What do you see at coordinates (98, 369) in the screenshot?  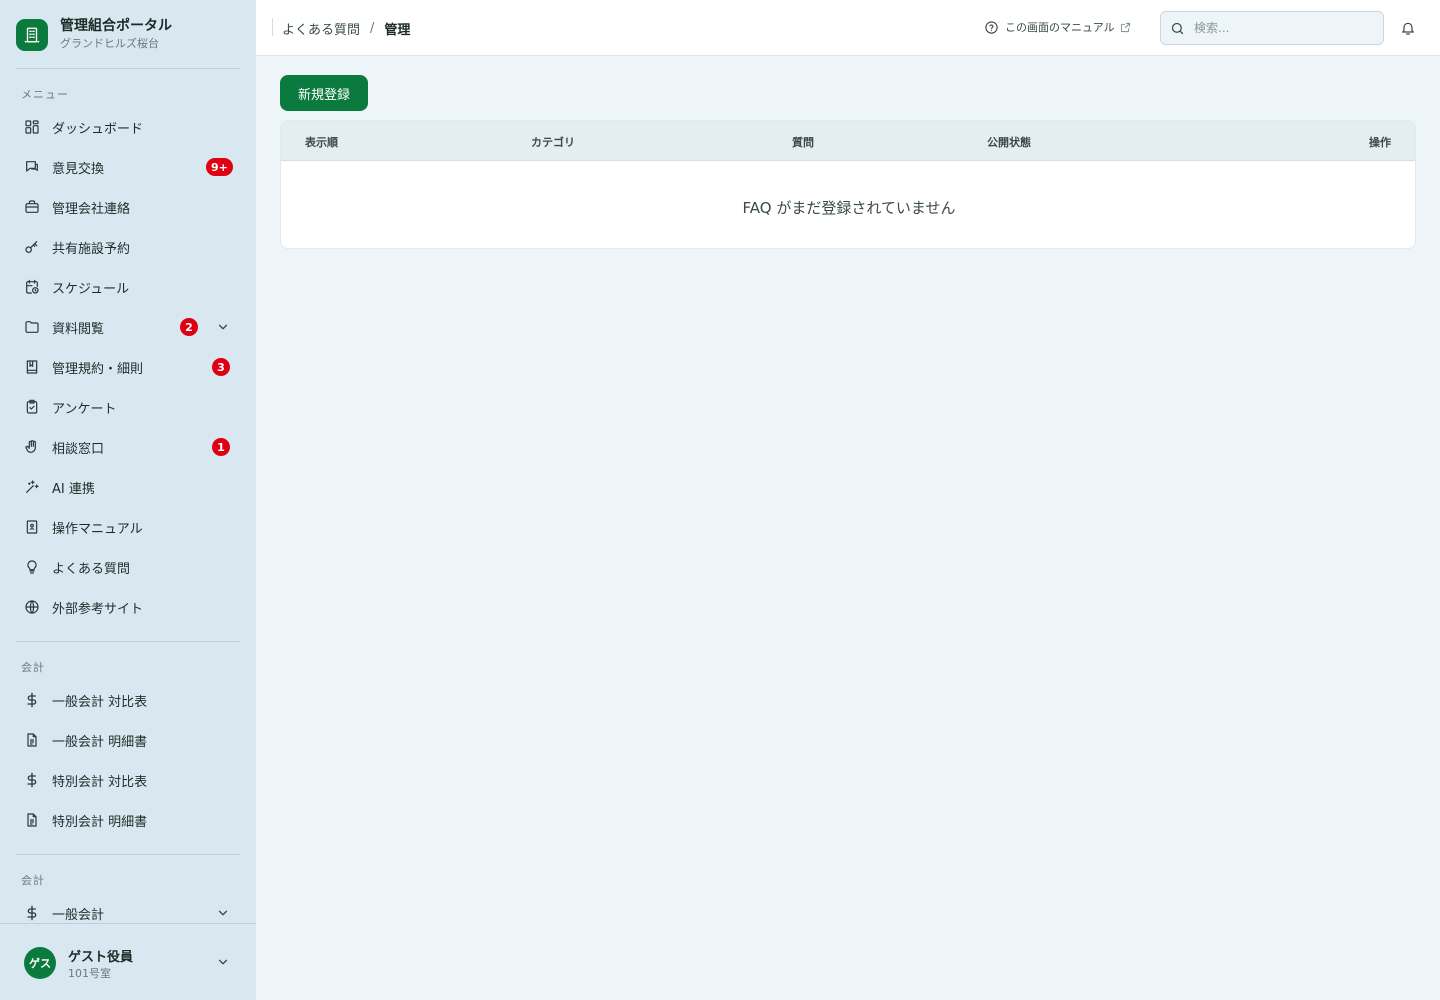 I see `sidebar-item-label: 管理規約・細則` at bounding box center [98, 369].